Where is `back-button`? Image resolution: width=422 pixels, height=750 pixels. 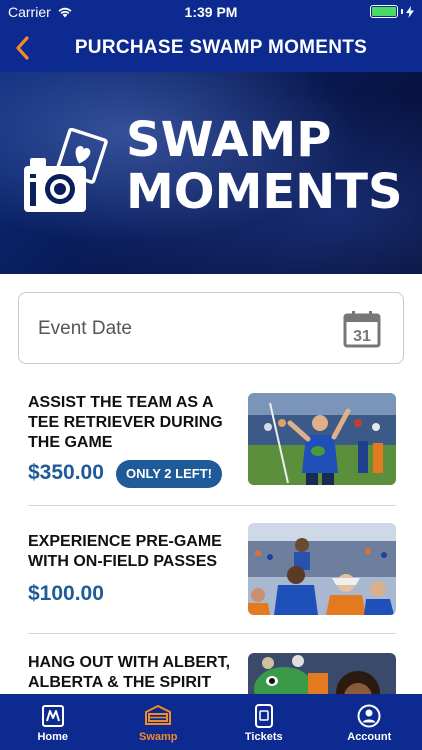
back-button is located at coordinates (22, 48).